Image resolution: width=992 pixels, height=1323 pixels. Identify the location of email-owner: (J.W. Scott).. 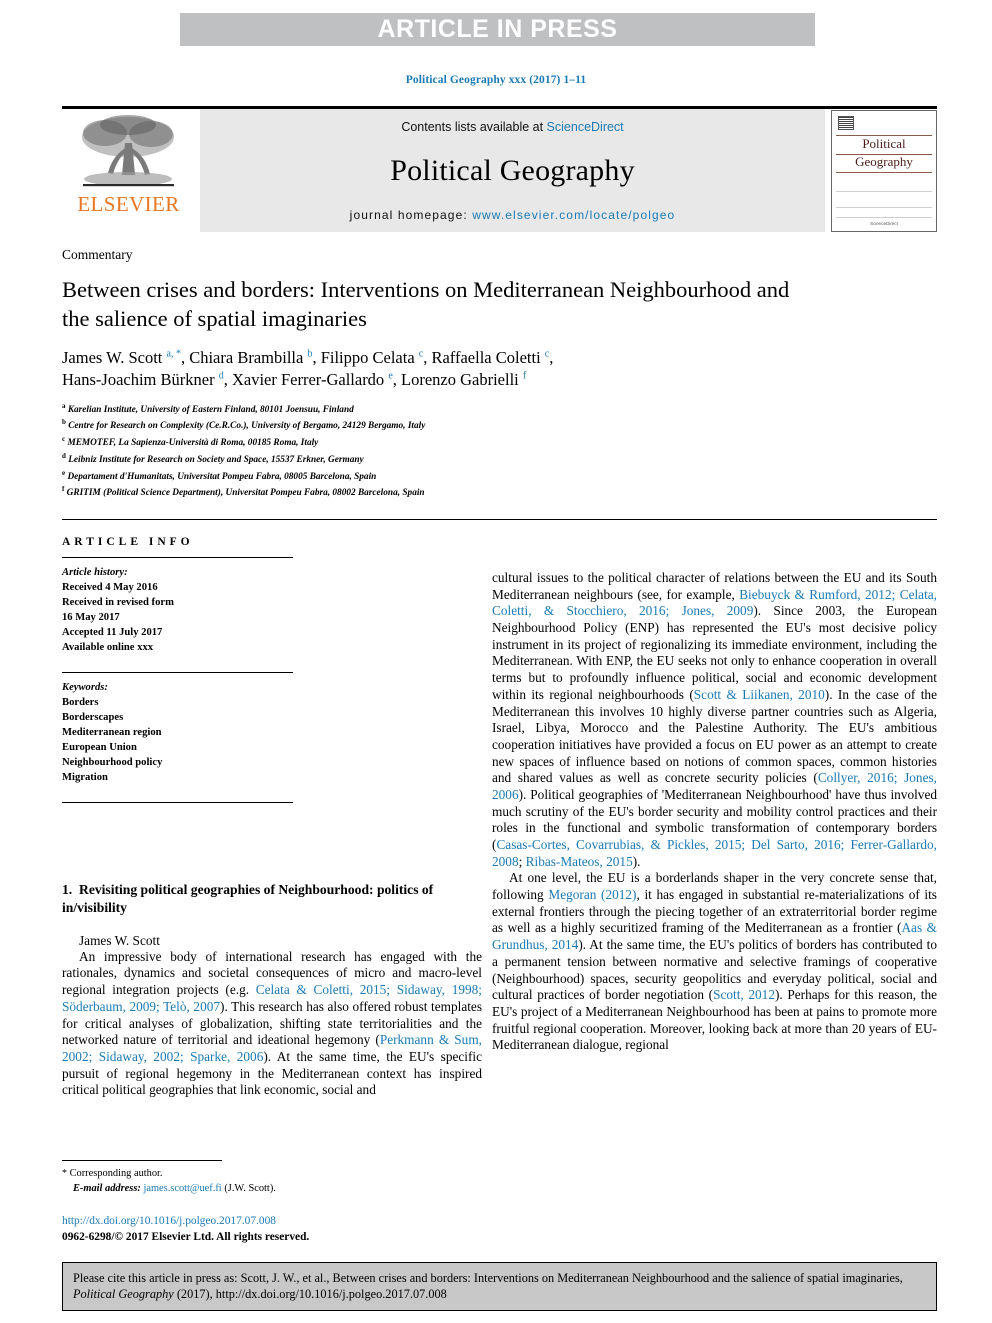
(250, 1188).